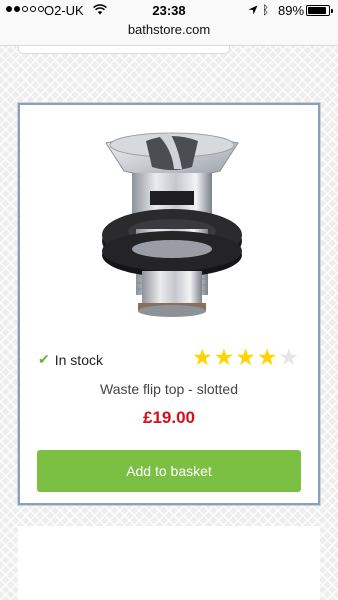  I want to click on battery-level, so click(317, 10).